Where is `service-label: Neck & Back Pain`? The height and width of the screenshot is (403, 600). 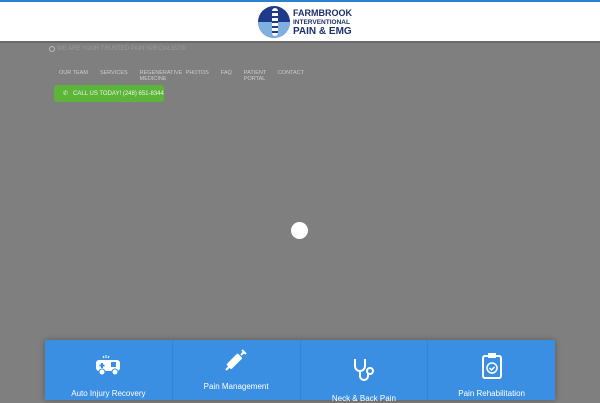
service-label: Neck & Back Pain is located at coordinates (363, 398).